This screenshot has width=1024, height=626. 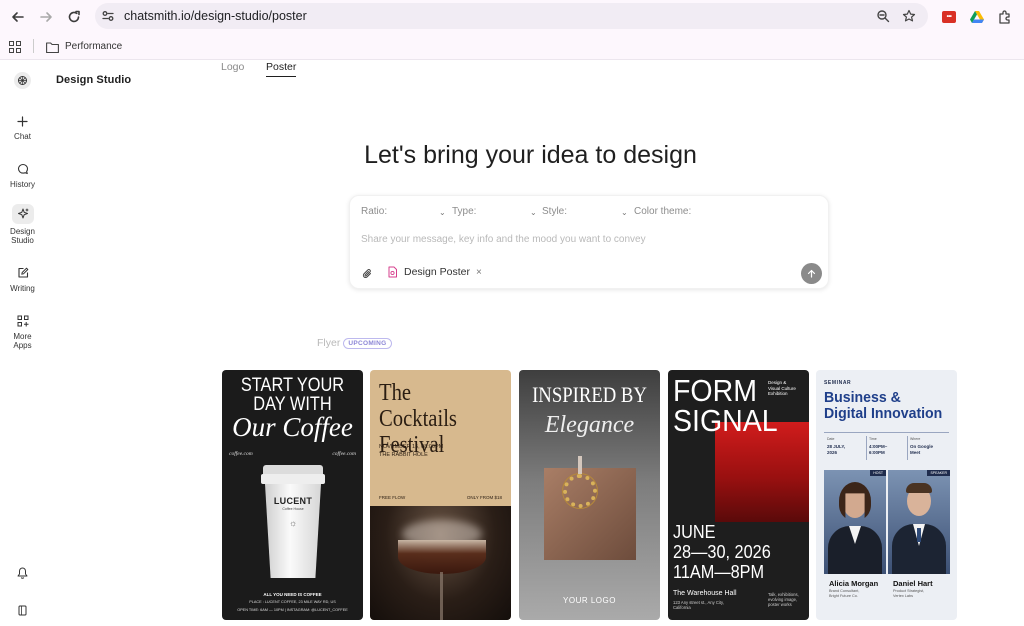 I want to click on poster-title: INSPIRED BY, so click(x=589, y=394).